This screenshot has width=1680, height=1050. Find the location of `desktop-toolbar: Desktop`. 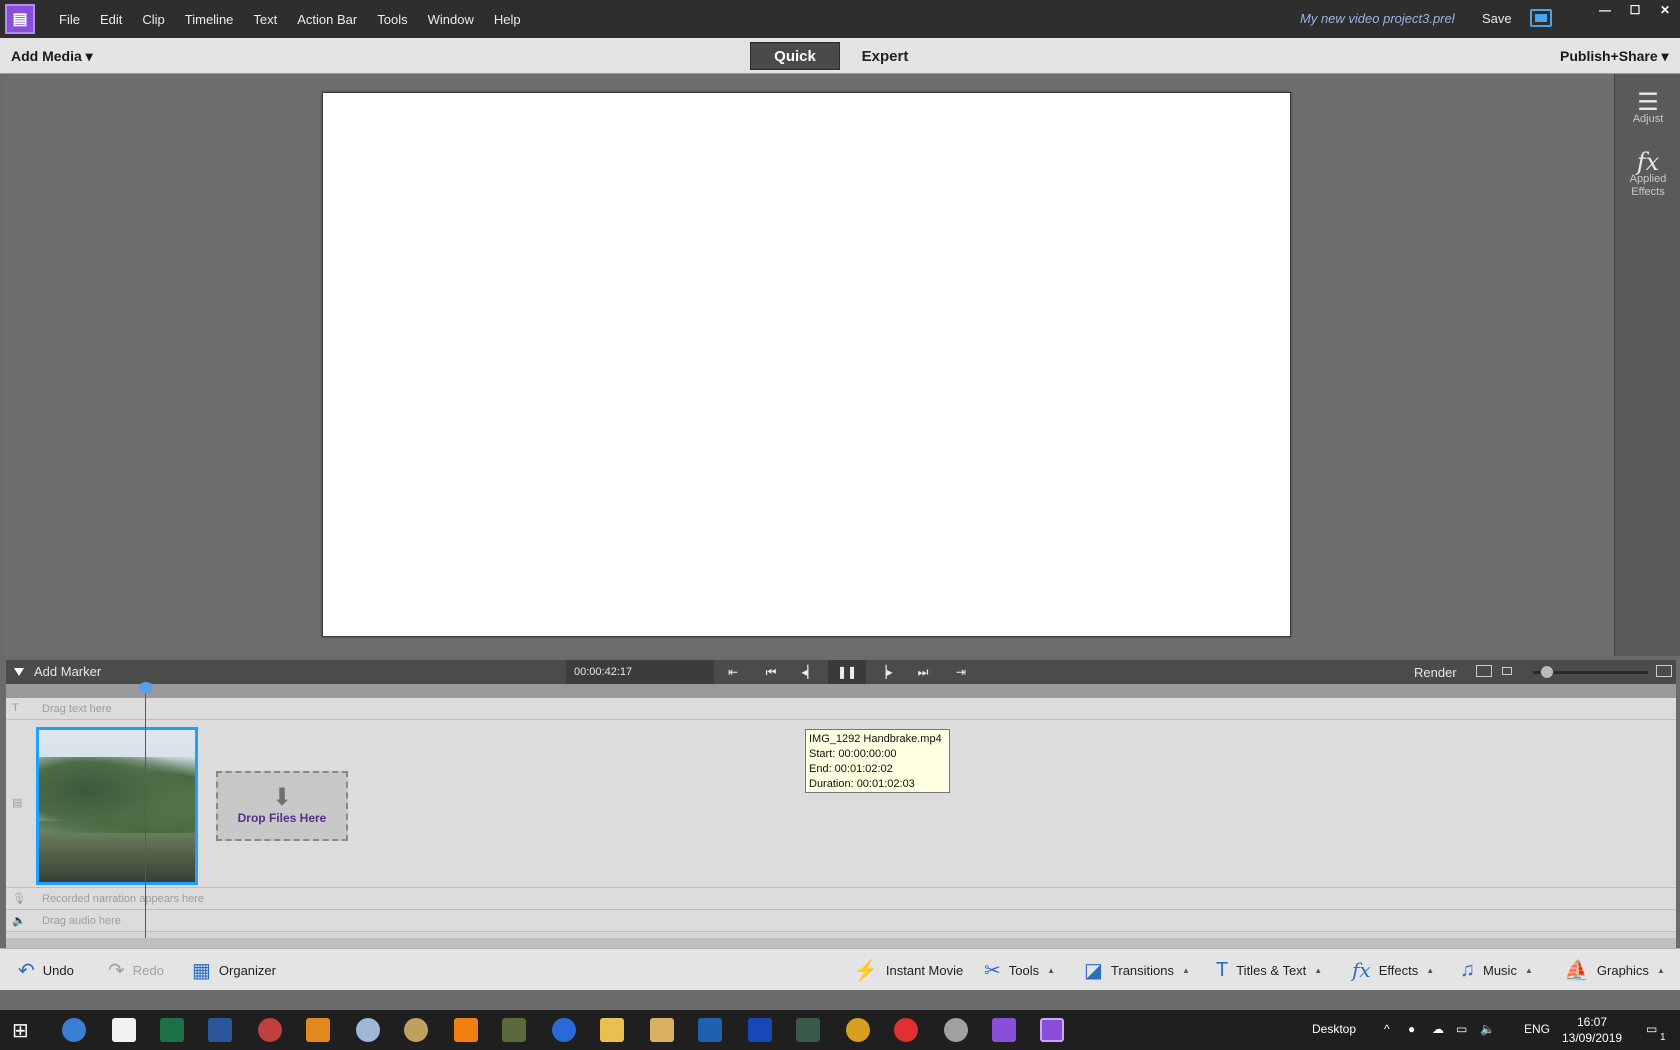

desktop-toolbar: Desktop is located at coordinates (1334, 1029).